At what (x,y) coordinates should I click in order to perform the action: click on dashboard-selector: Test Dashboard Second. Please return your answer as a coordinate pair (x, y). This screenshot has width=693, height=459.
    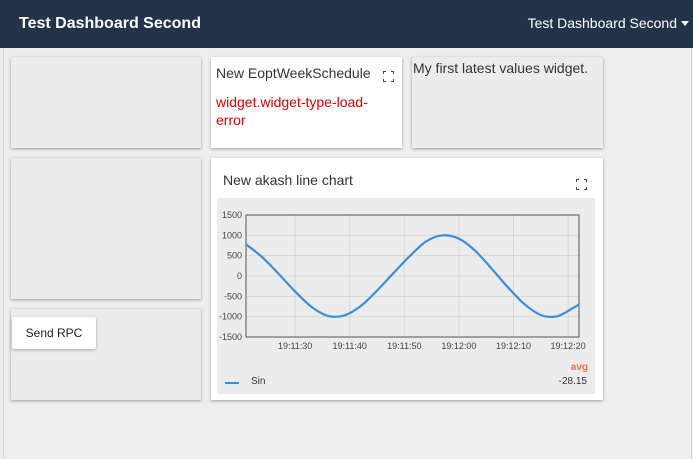
    Looking at the image, I should click on (608, 23).